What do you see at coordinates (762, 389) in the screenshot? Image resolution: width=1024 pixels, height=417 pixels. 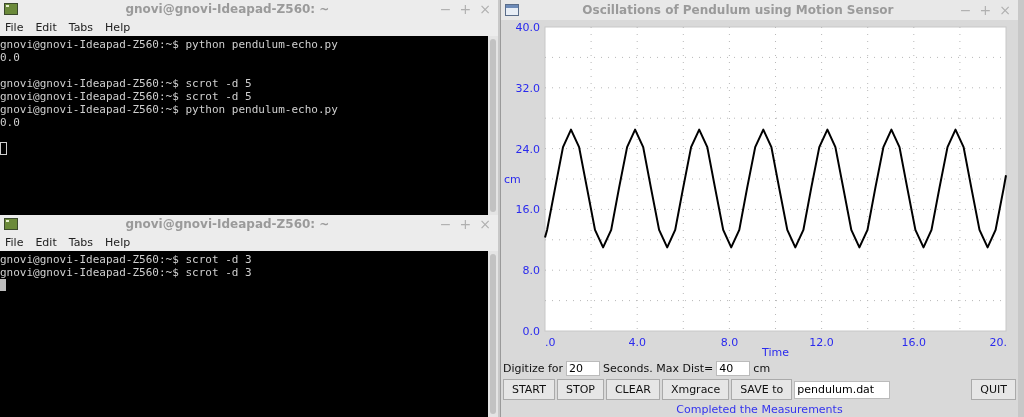 I see `action-button: SAVE to` at bounding box center [762, 389].